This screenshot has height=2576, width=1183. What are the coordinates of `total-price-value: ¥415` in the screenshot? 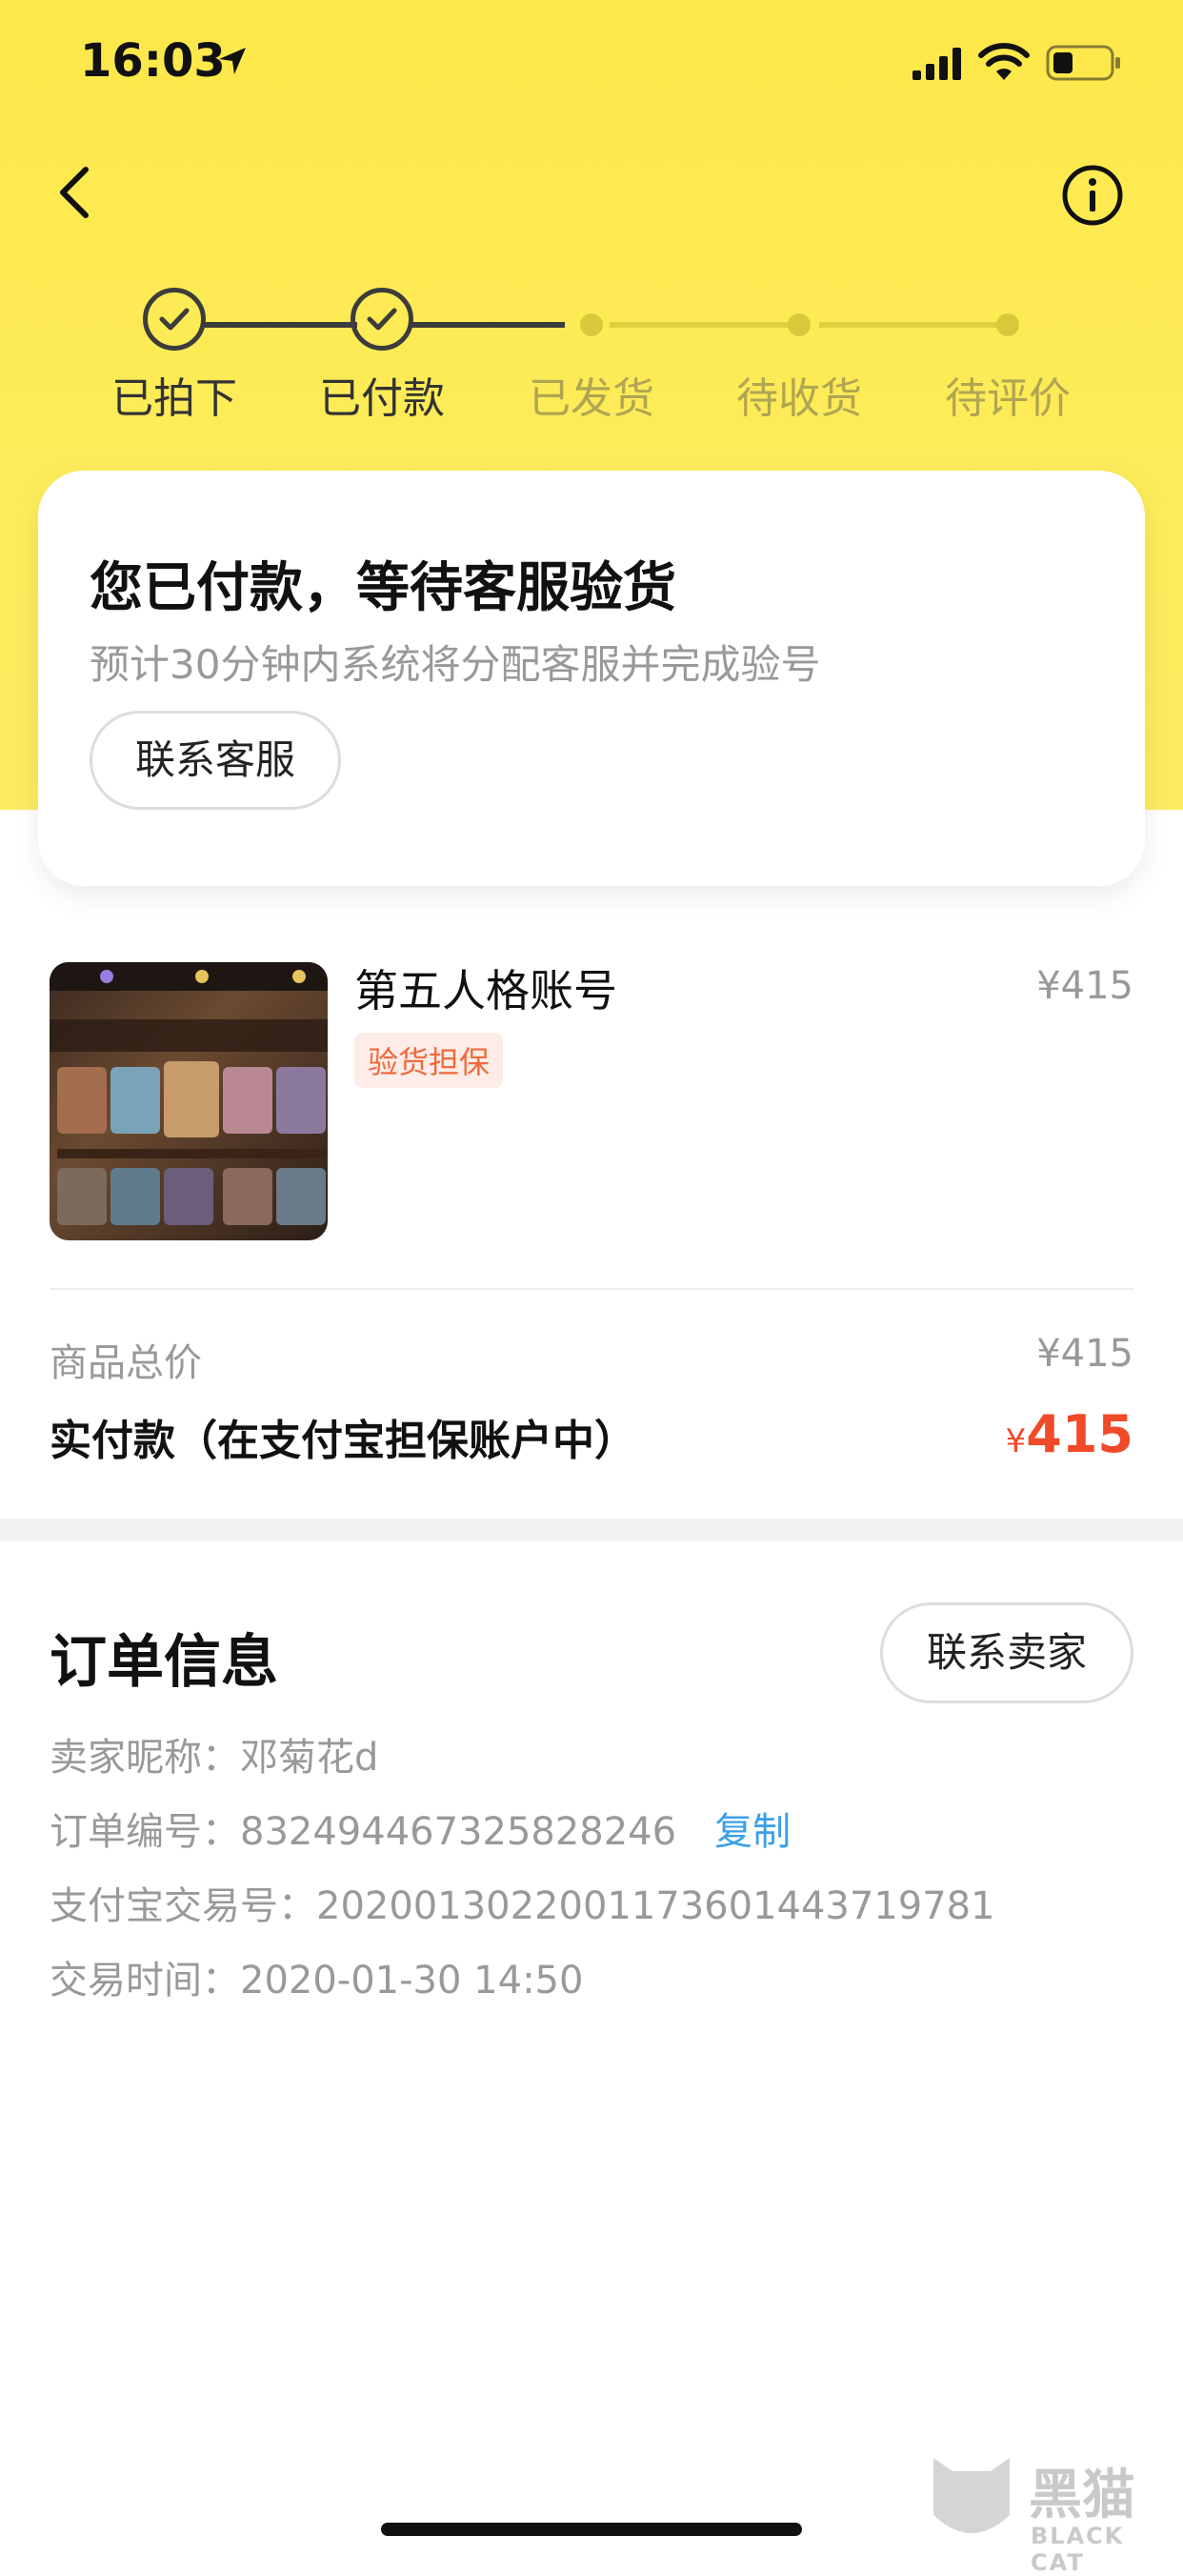 It's located at (1085, 1354).